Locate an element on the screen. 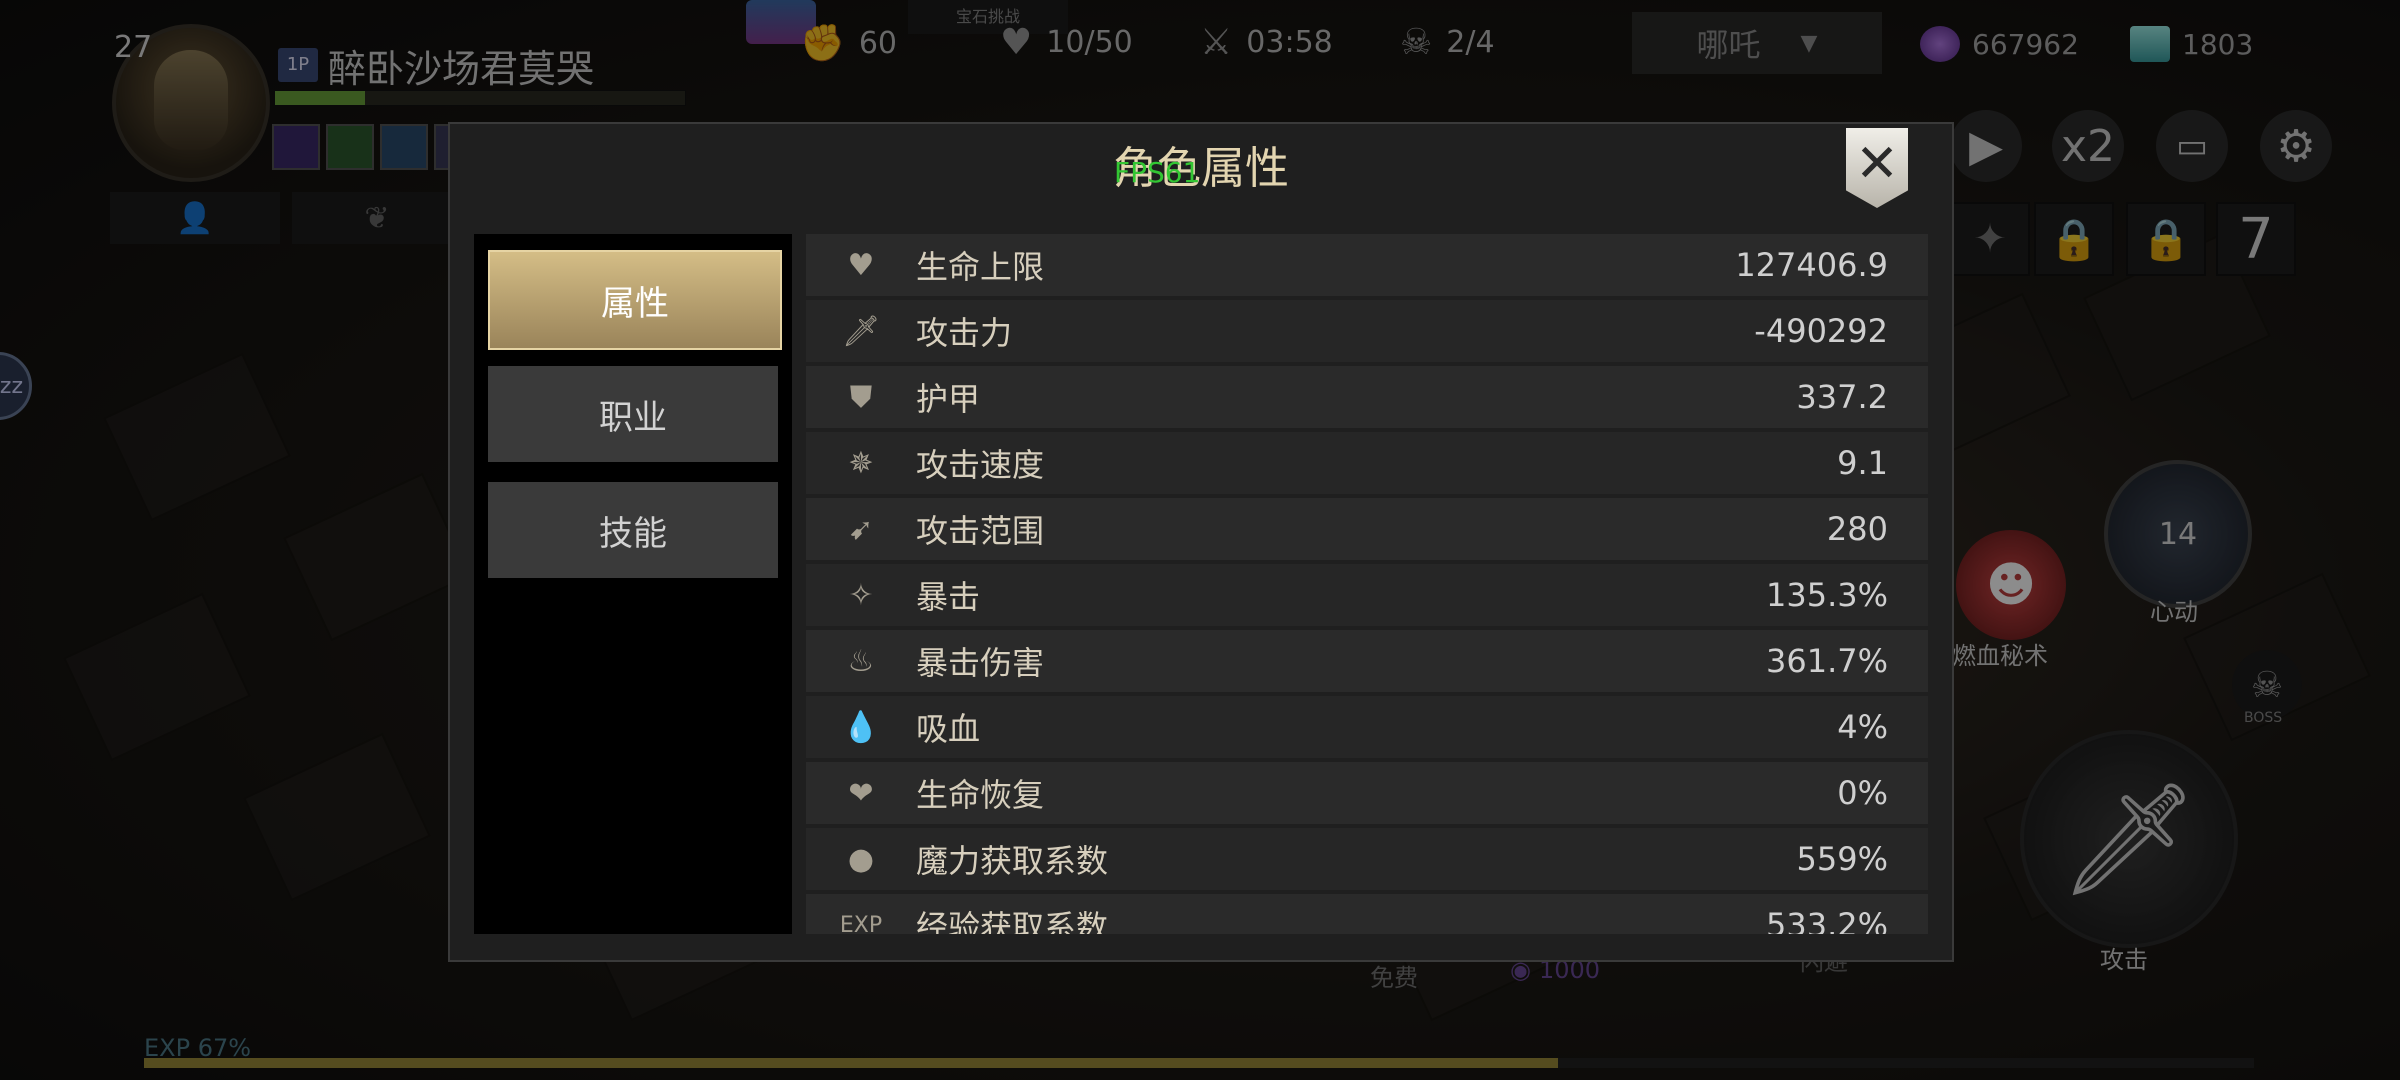 This screenshot has height=1080, width=2400. attribute-label: 魔力获取系数 is located at coordinates (1012, 861).